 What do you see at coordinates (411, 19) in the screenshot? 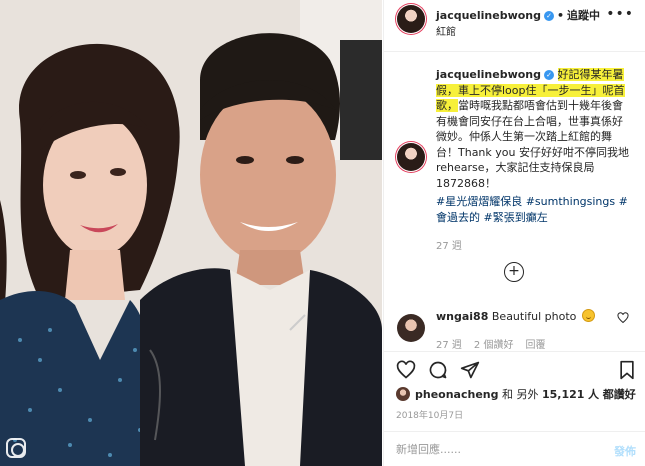
I see `author-avatar` at bounding box center [411, 19].